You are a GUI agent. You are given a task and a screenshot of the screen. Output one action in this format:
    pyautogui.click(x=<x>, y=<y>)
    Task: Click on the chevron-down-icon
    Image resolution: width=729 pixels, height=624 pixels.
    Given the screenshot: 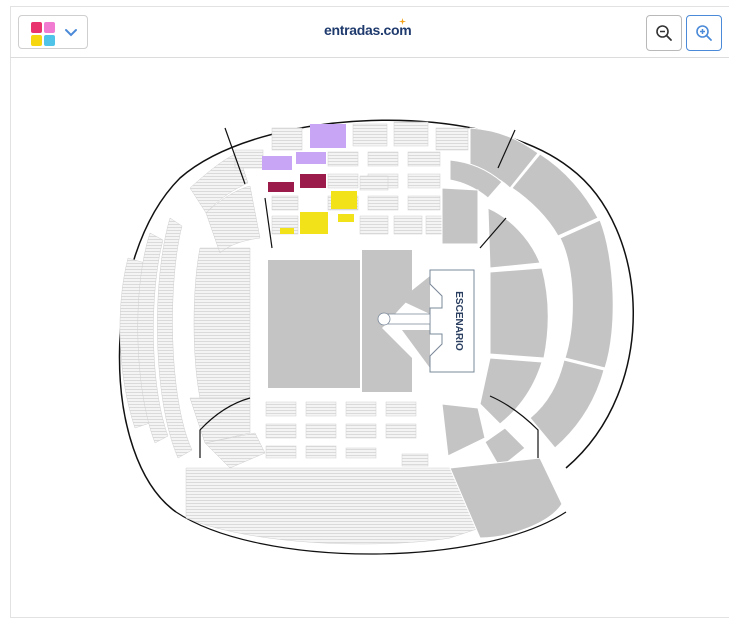 What is the action you would take?
    pyautogui.click(x=71, y=33)
    